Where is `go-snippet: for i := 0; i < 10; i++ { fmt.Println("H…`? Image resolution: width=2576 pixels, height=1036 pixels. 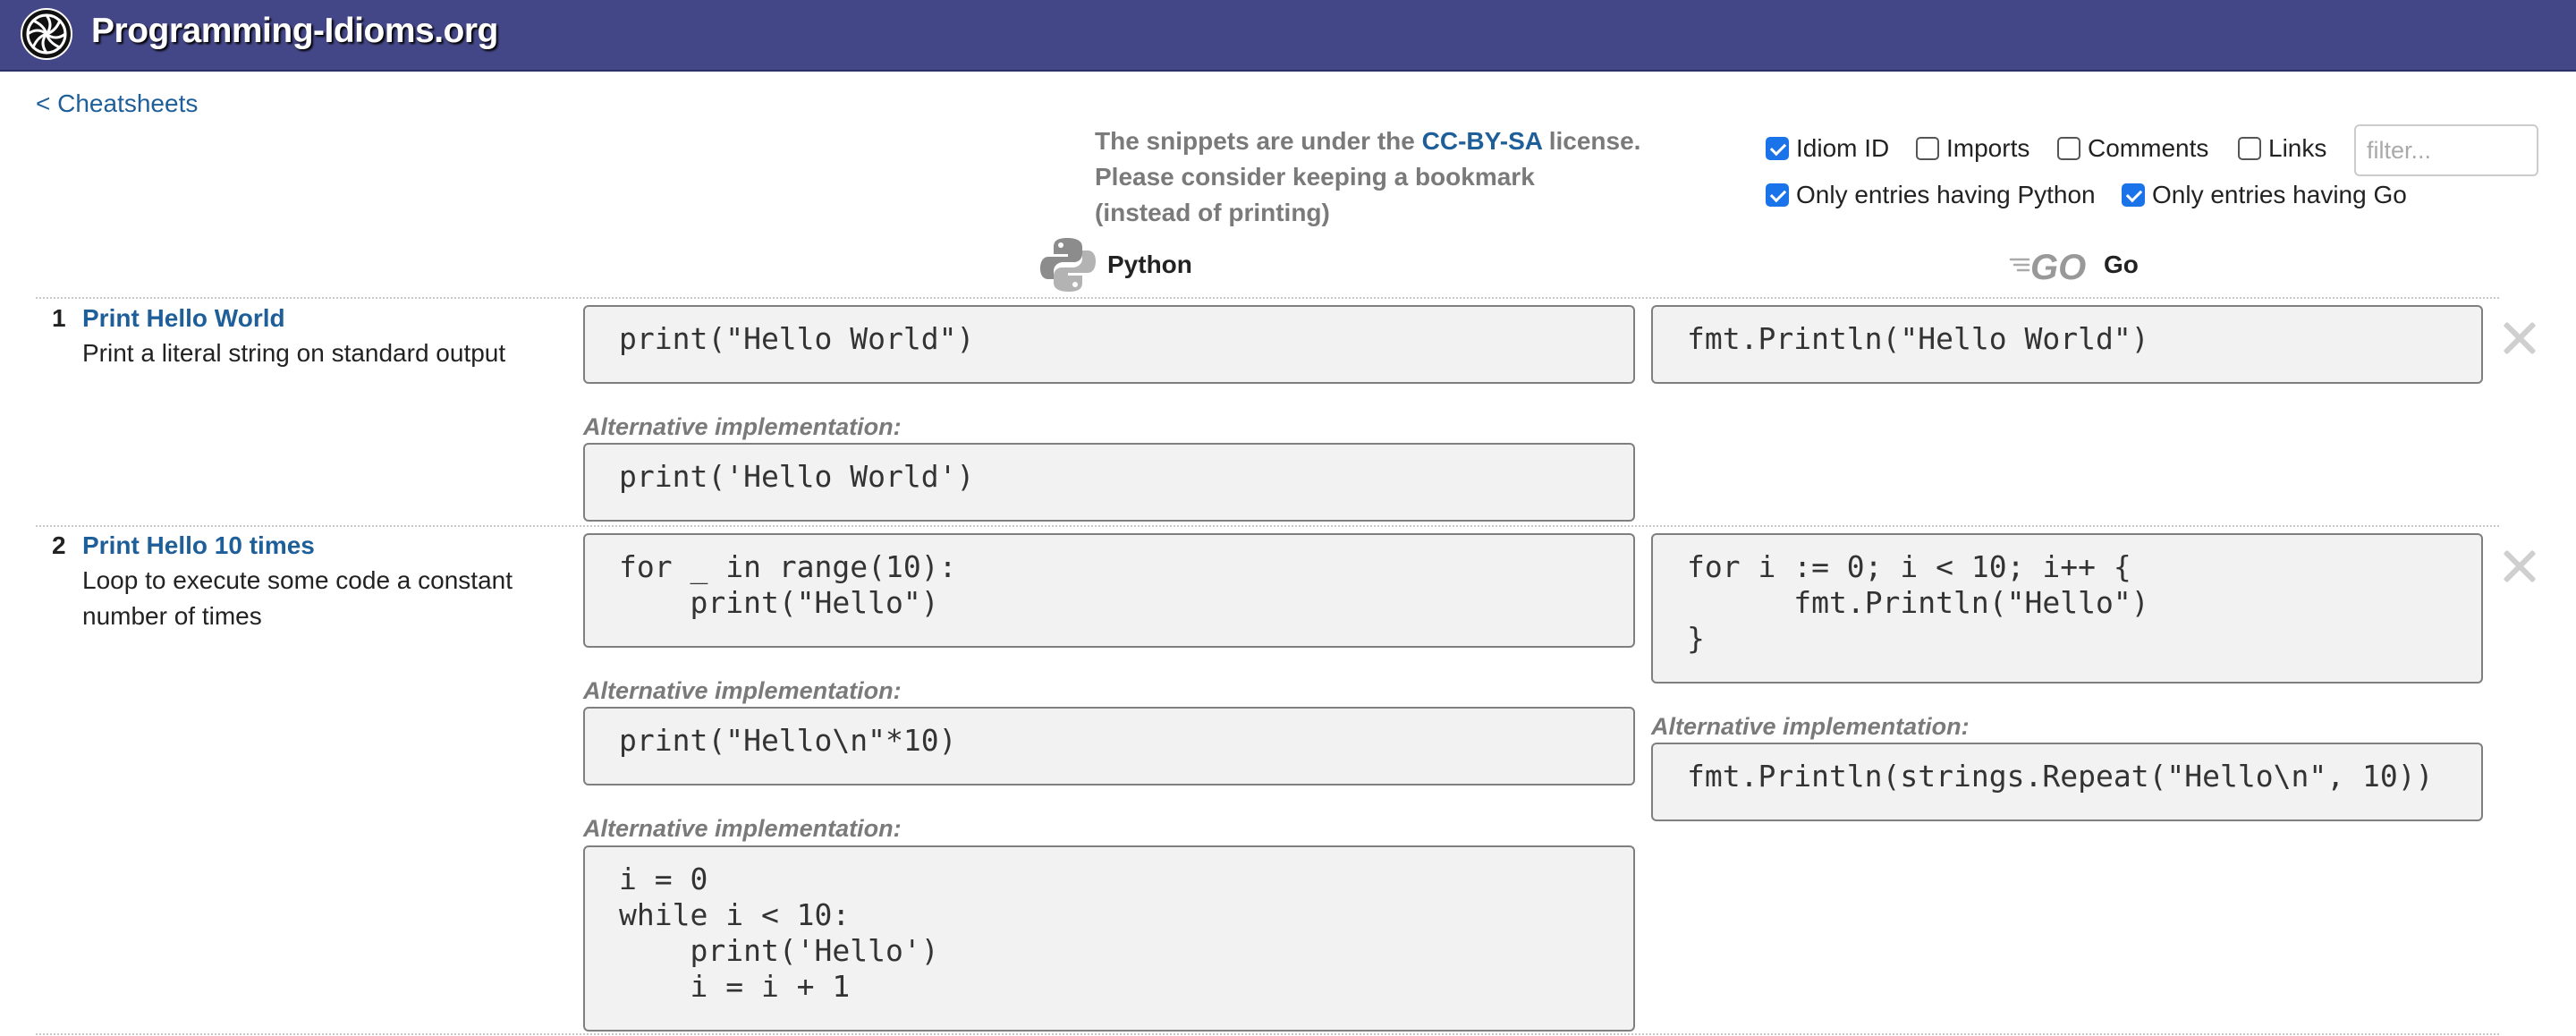
go-snippet: for i := 0; i < 10; i++ { fmt.Println("H… is located at coordinates (2067, 609).